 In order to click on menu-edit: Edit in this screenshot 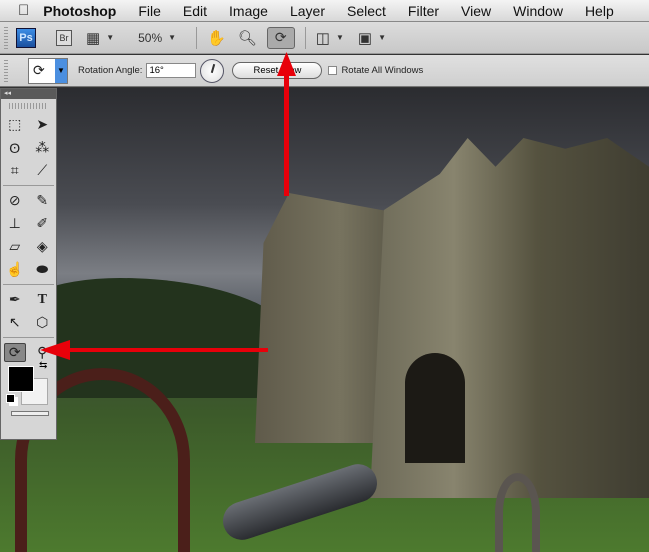, I will do `click(195, 11)`.